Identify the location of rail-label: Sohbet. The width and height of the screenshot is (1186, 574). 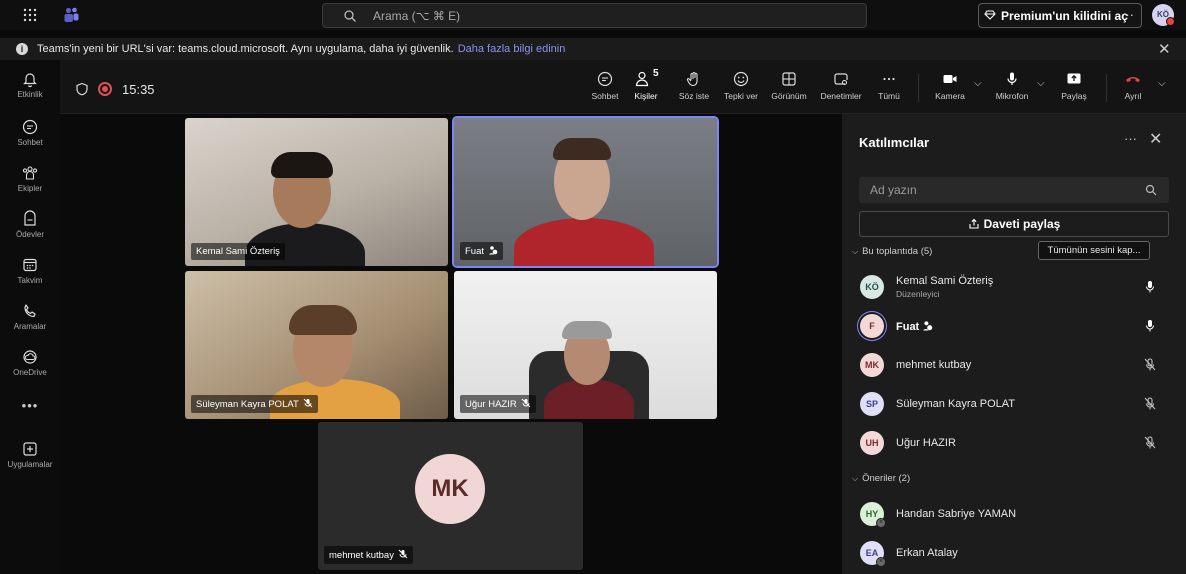
(30, 142).